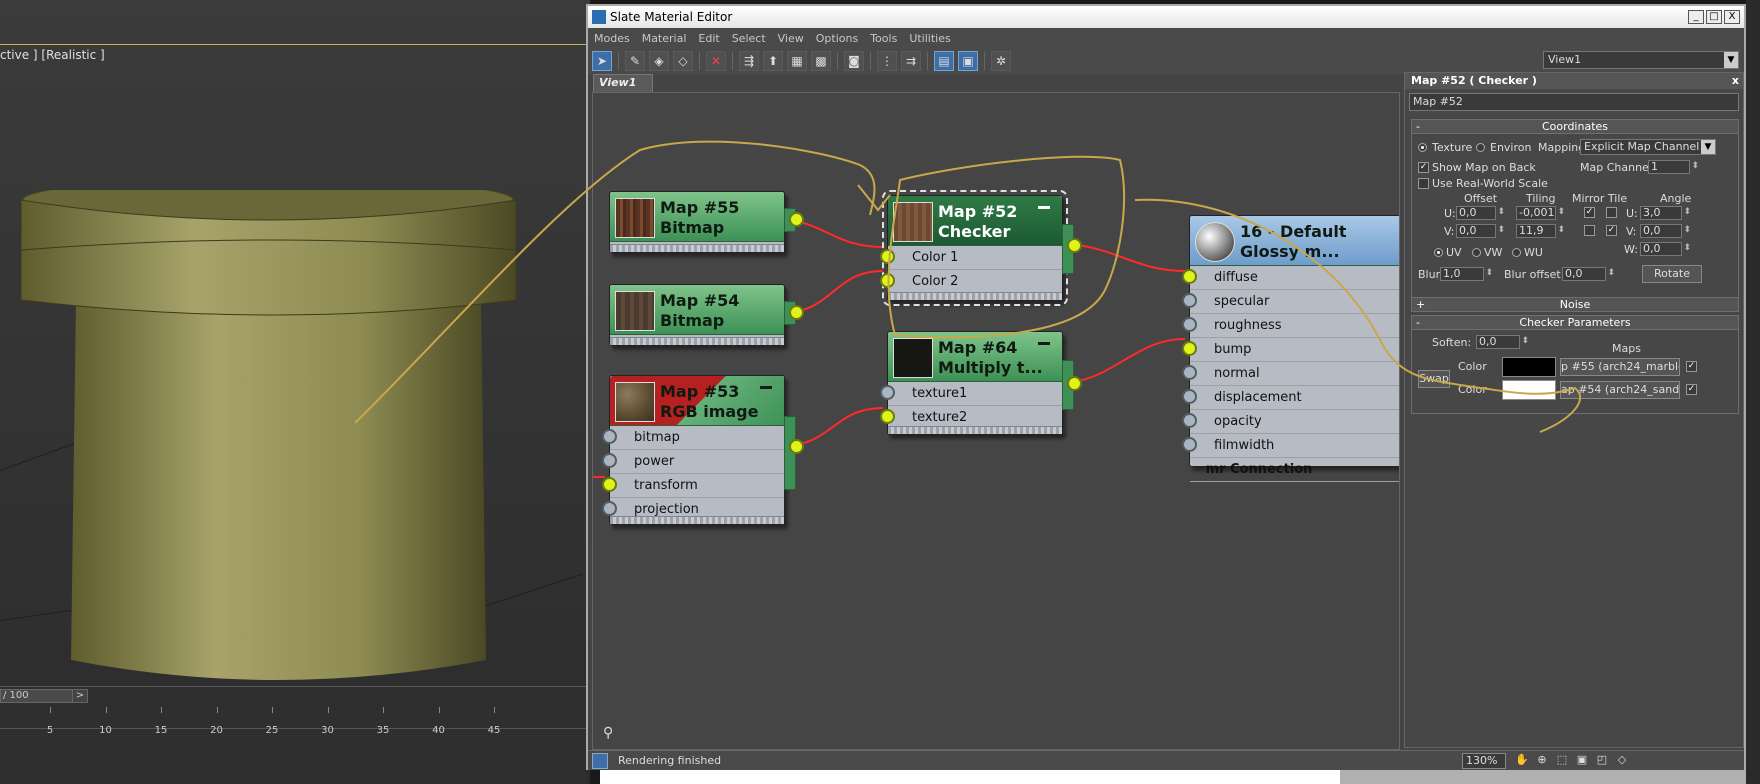 The width and height of the screenshot is (1760, 784). Describe the element at coordinates (1502, 342) in the screenshot. I see `soften-spinner: 0,0` at that location.